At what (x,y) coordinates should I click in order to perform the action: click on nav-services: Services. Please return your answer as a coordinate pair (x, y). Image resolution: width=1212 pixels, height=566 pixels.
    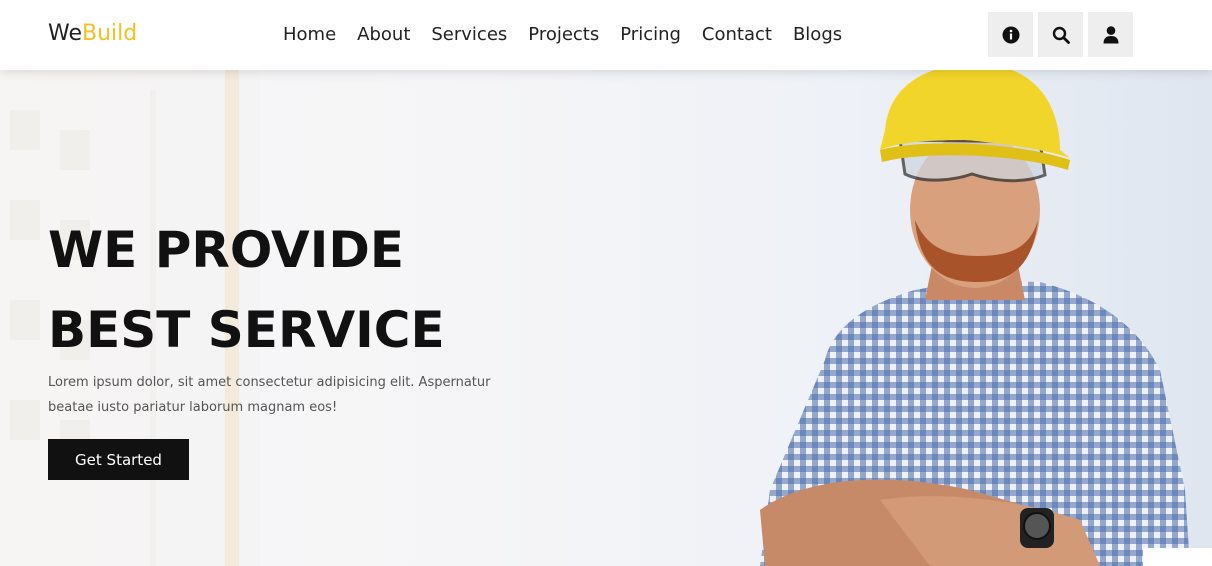
    Looking at the image, I should click on (469, 35).